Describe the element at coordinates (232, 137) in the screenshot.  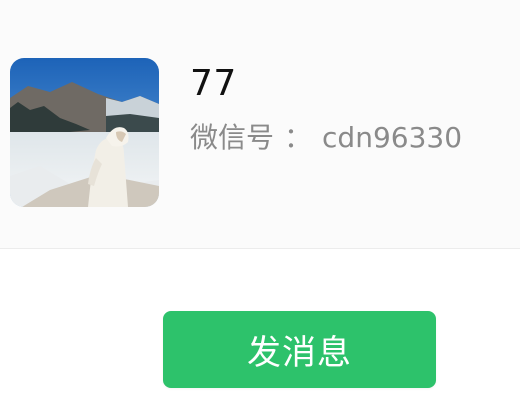
I see `wechat-id-label: 微信号` at that location.